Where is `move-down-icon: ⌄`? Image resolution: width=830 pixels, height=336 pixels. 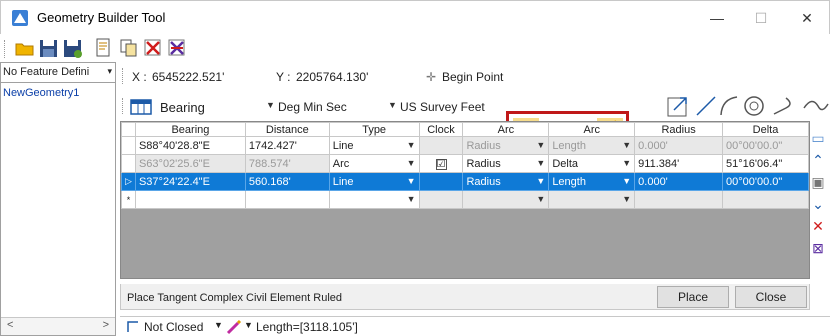 move-down-icon: ⌄ is located at coordinates (818, 204).